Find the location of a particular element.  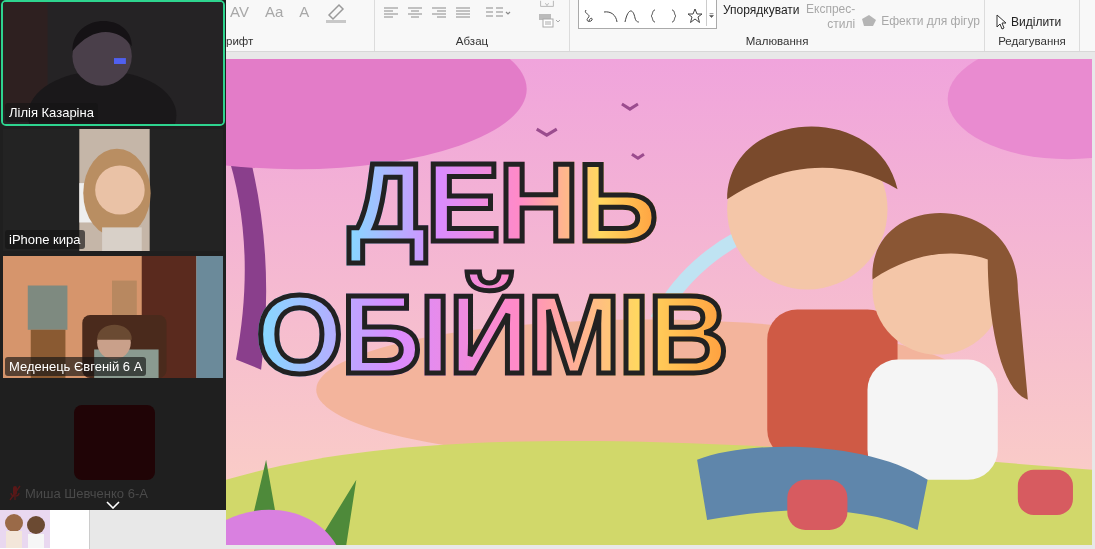

group-label: Абзац is located at coordinates (472, 41).